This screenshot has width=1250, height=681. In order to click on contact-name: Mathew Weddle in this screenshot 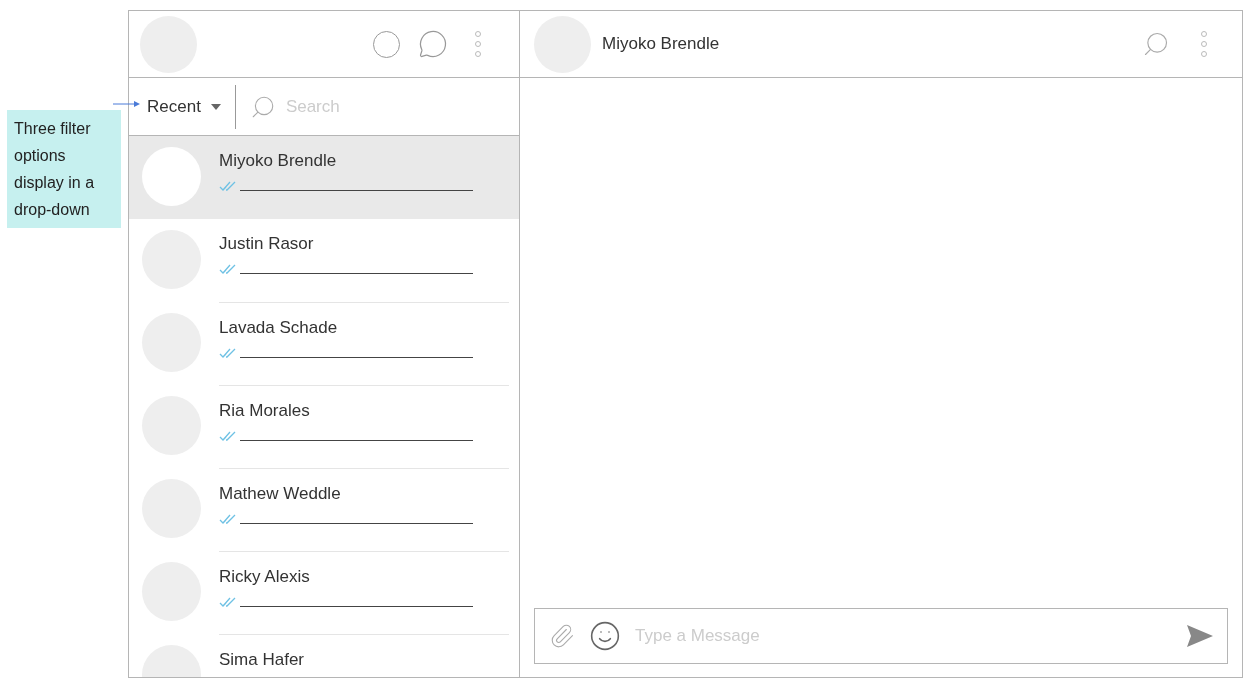, I will do `click(280, 494)`.